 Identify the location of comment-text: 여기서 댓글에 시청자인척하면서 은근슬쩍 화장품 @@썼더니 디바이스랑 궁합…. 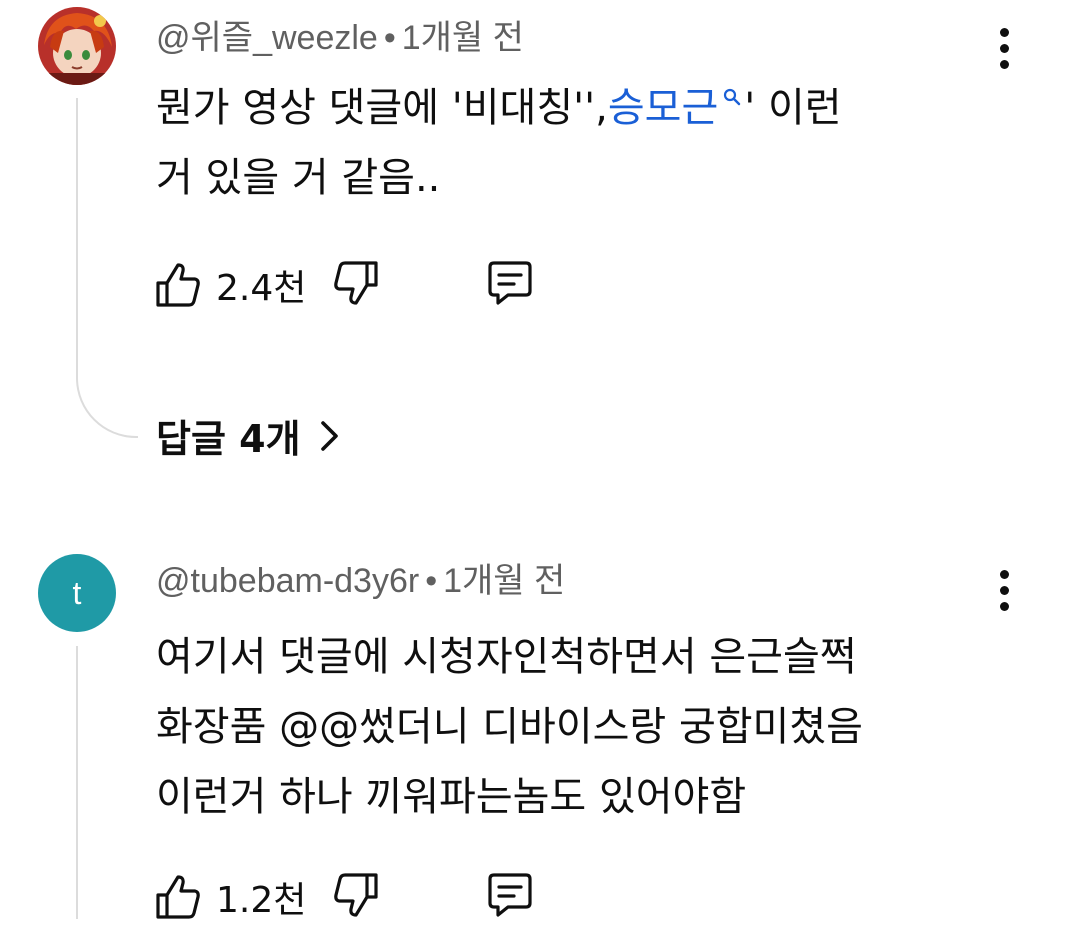
(509, 727).